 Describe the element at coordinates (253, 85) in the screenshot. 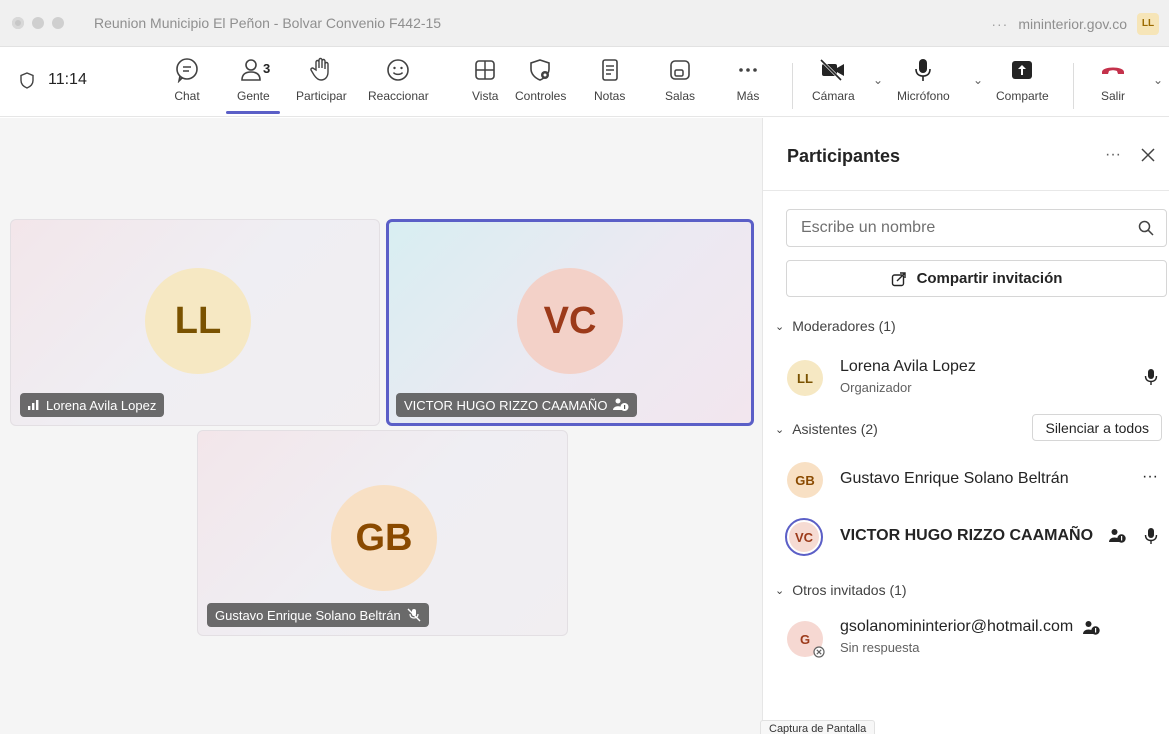

I see `people-button: 3 Gente` at that location.